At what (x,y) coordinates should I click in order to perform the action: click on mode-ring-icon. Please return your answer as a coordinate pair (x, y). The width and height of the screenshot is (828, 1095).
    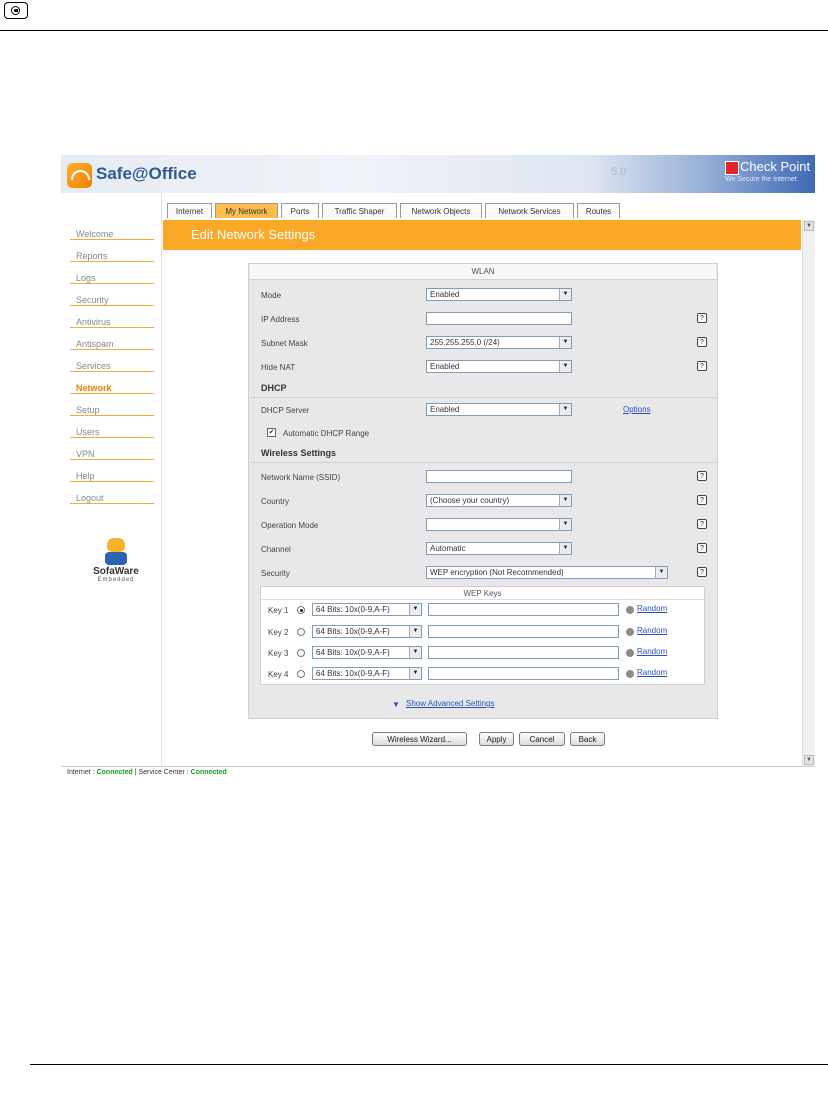
    Looking at the image, I should click on (15, 10).